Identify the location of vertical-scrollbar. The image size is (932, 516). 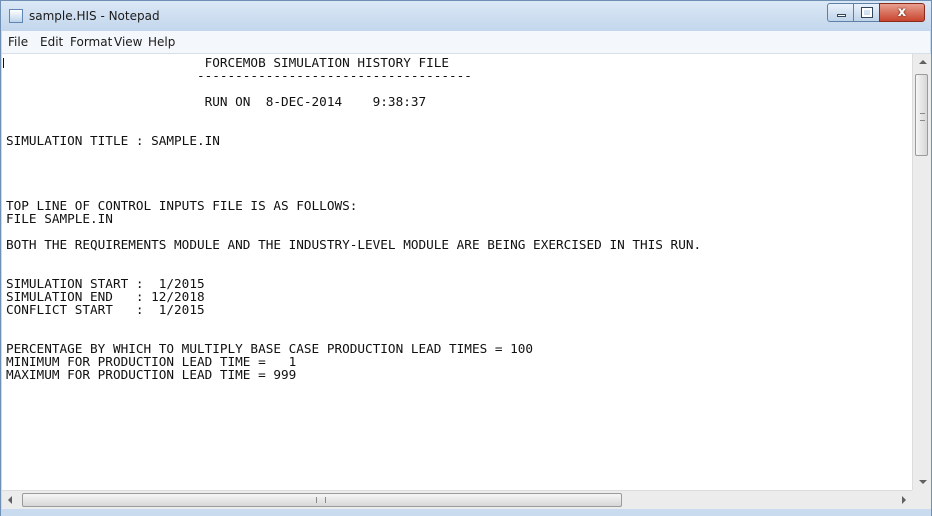
(921, 272).